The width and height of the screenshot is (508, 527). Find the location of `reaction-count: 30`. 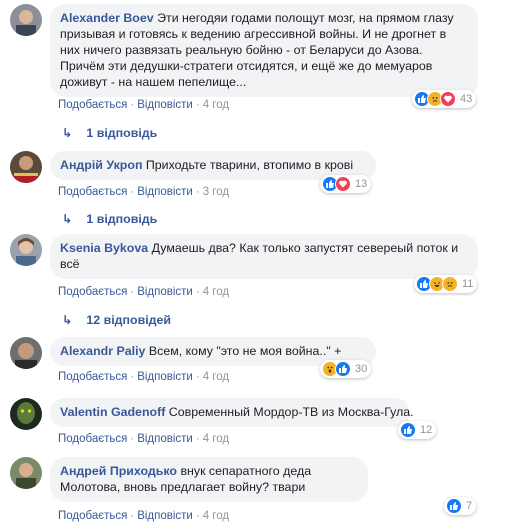

reaction-count: 30 is located at coordinates (361, 369).